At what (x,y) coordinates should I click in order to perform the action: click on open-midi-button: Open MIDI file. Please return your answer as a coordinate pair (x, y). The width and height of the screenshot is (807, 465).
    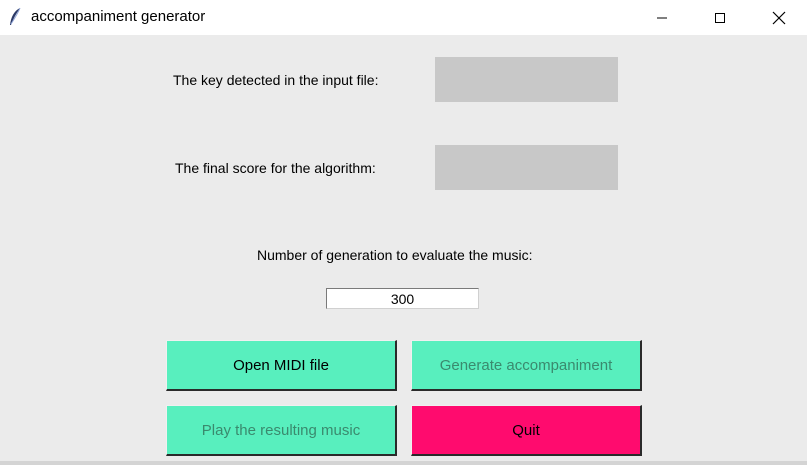
    Looking at the image, I should click on (281, 365).